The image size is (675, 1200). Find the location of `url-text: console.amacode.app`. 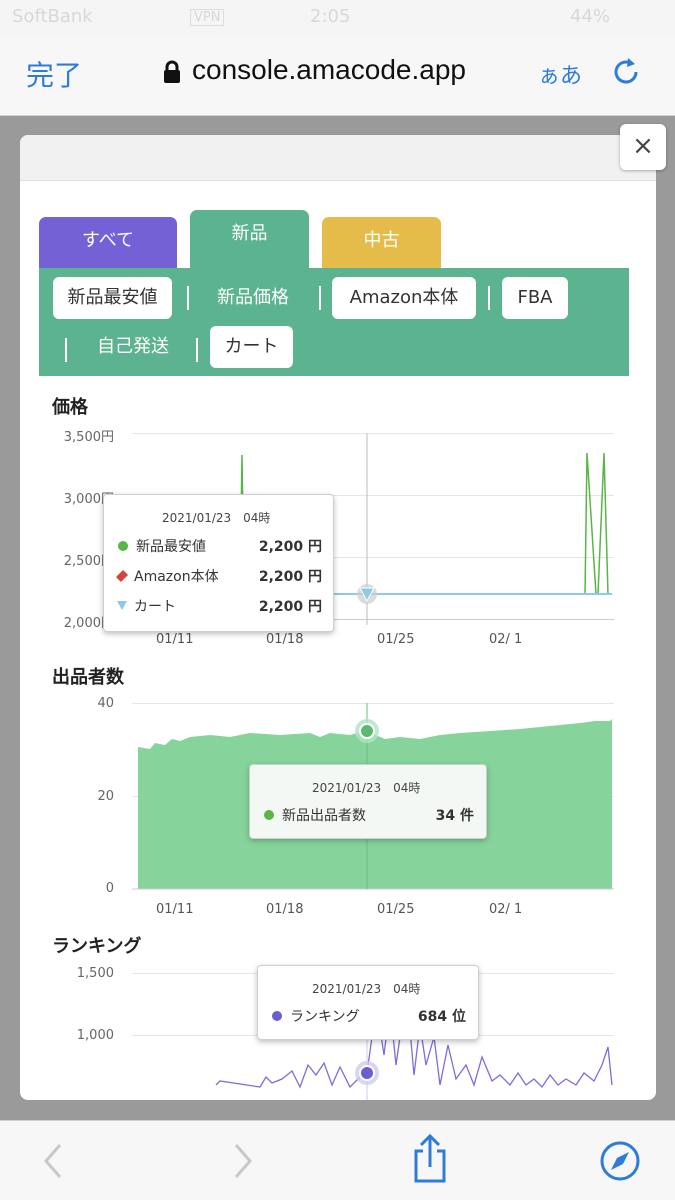

url-text: console.amacode.app is located at coordinates (329, 70).